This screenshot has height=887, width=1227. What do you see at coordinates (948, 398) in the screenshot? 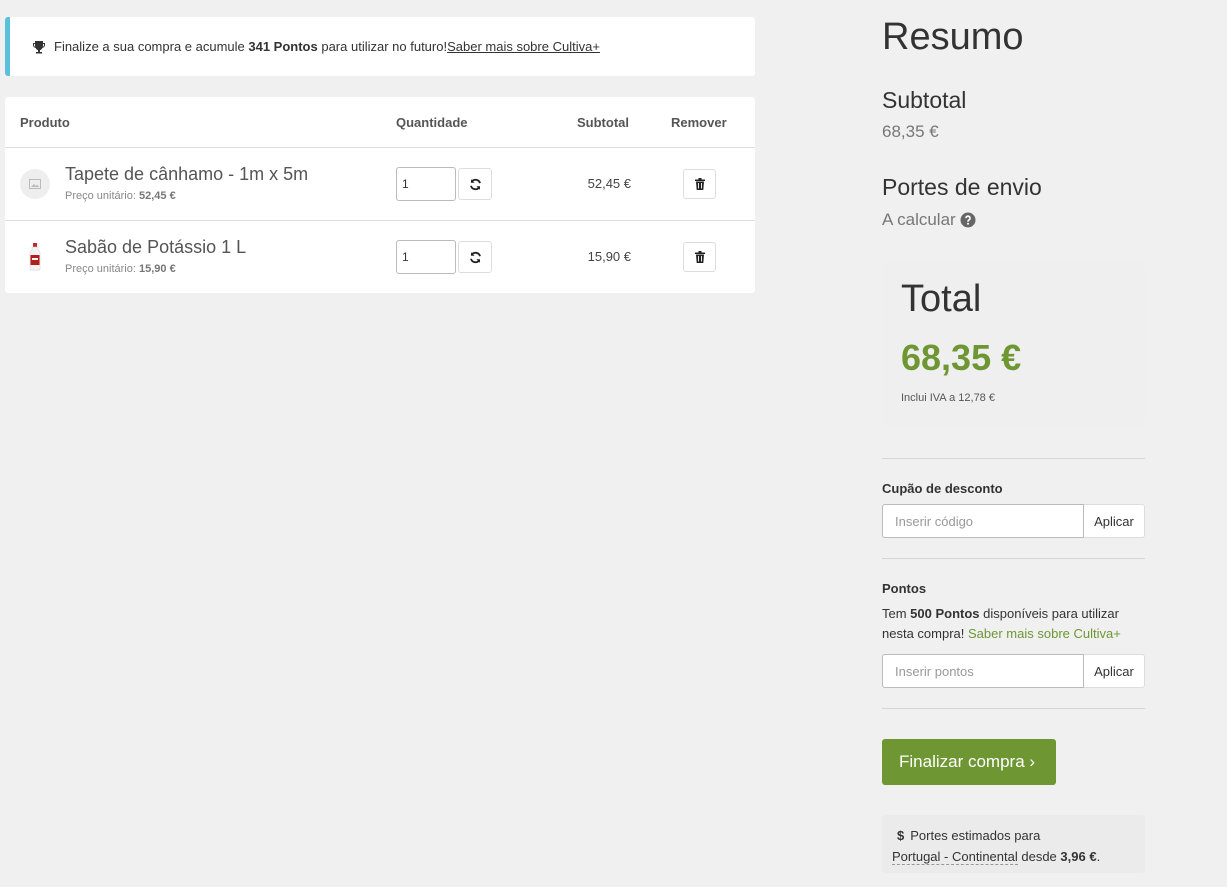
I see `vat-note: Inclui IVA a 12,78 €` at bounding box center [948, 398].